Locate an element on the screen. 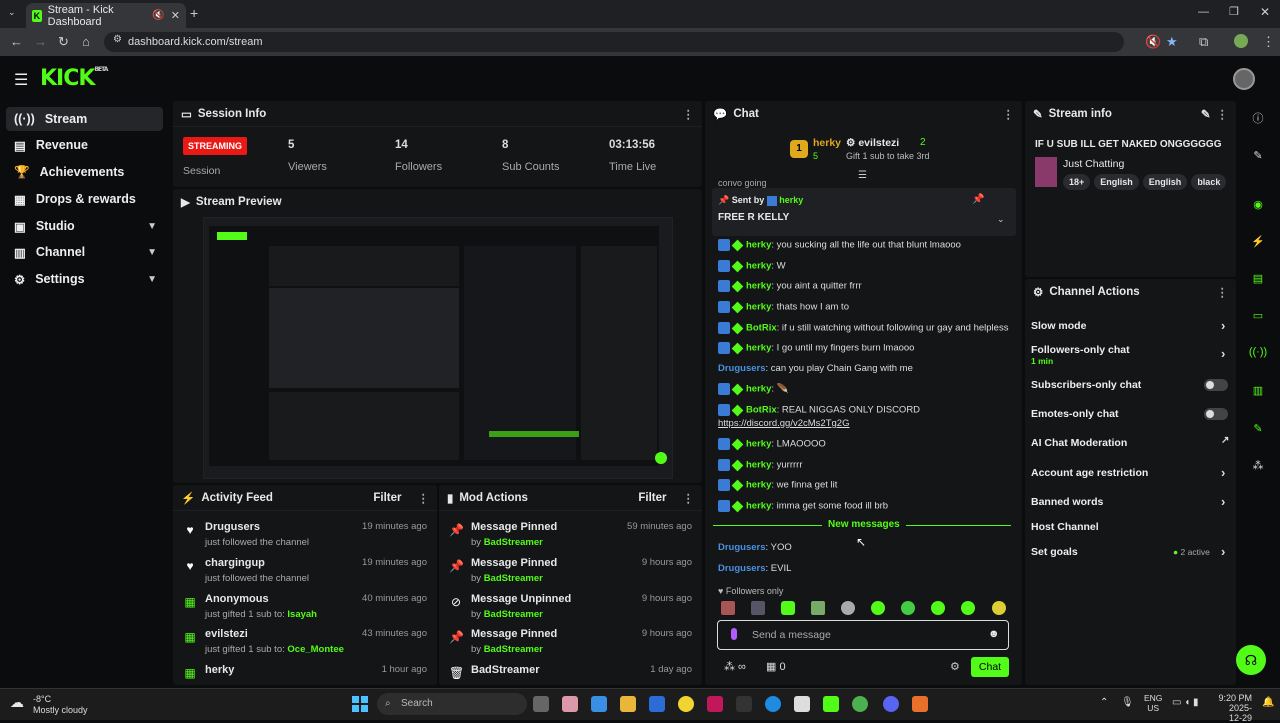 The width and height of the screenshot is (1280, 723). network-icon: ▭ ◖ ▮ is located at coordinates (1185, 702).